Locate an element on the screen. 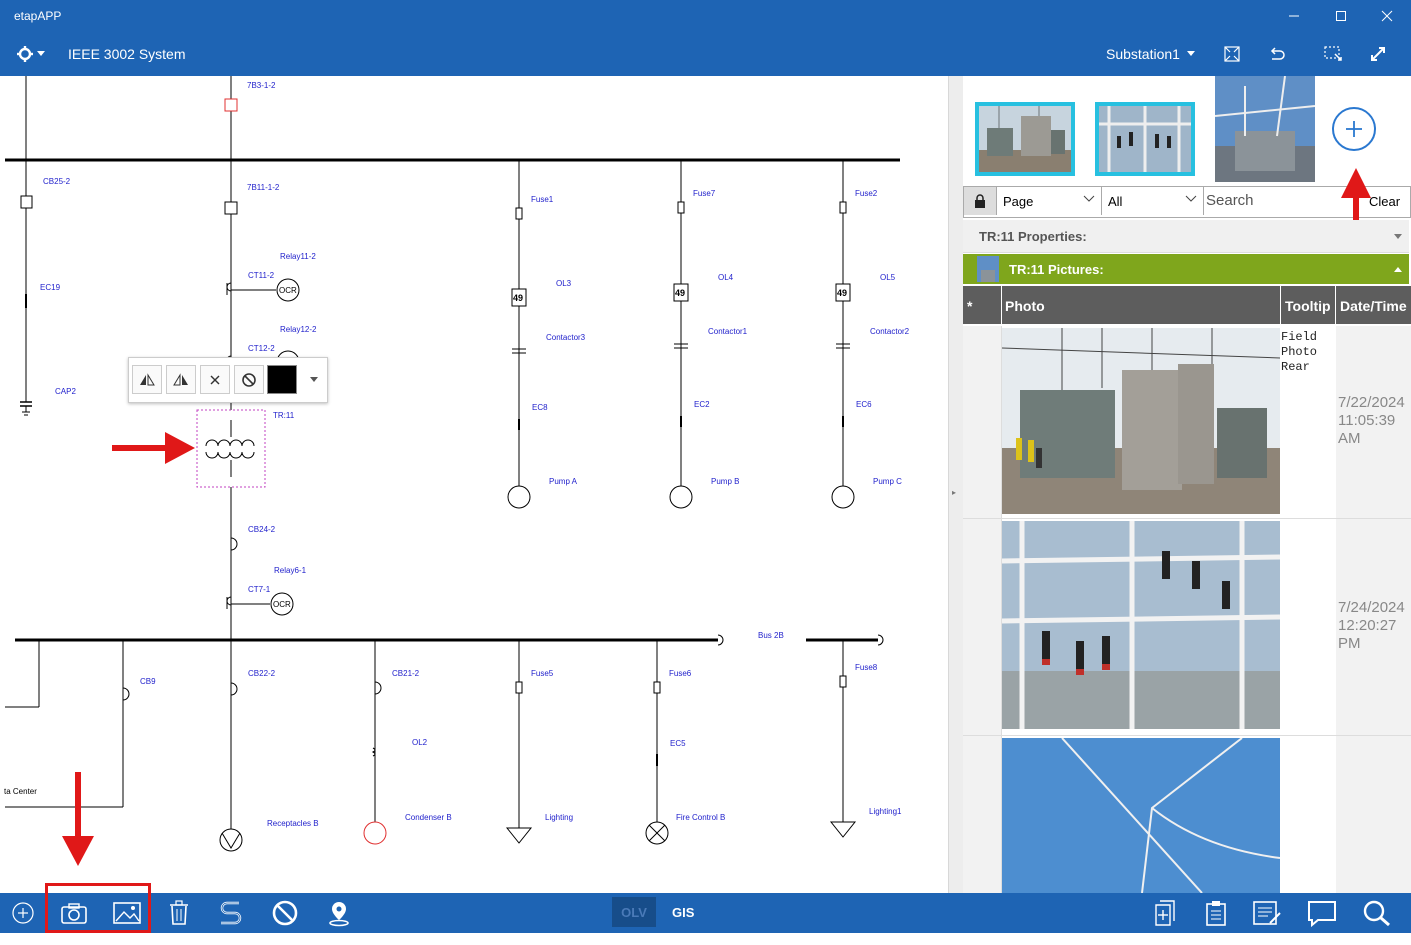 This screenshot has height=945, width=1411. properties-section-header: TR:11 Properties: is located at coordinates (1186, 236).